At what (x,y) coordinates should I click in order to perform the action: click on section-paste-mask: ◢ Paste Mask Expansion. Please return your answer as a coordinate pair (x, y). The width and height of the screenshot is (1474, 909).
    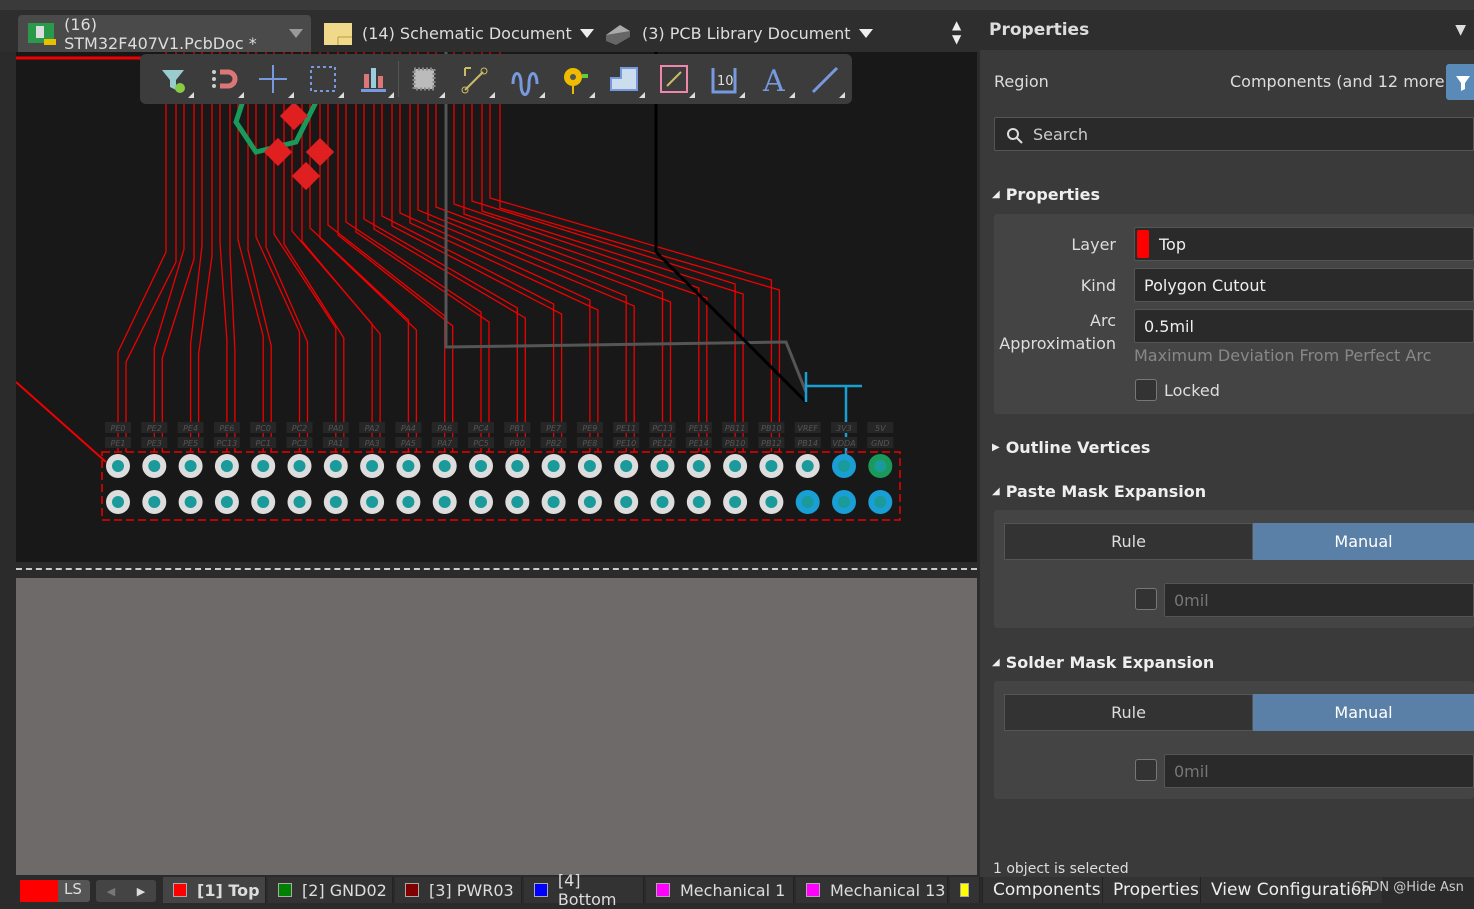
    Looking at the image, I should click on (1099, 491).